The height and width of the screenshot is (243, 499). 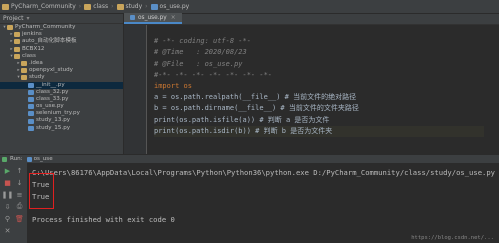 I want to click on breadcrumb-root: PyCharm_Community ›, so click(x=41, y=6).